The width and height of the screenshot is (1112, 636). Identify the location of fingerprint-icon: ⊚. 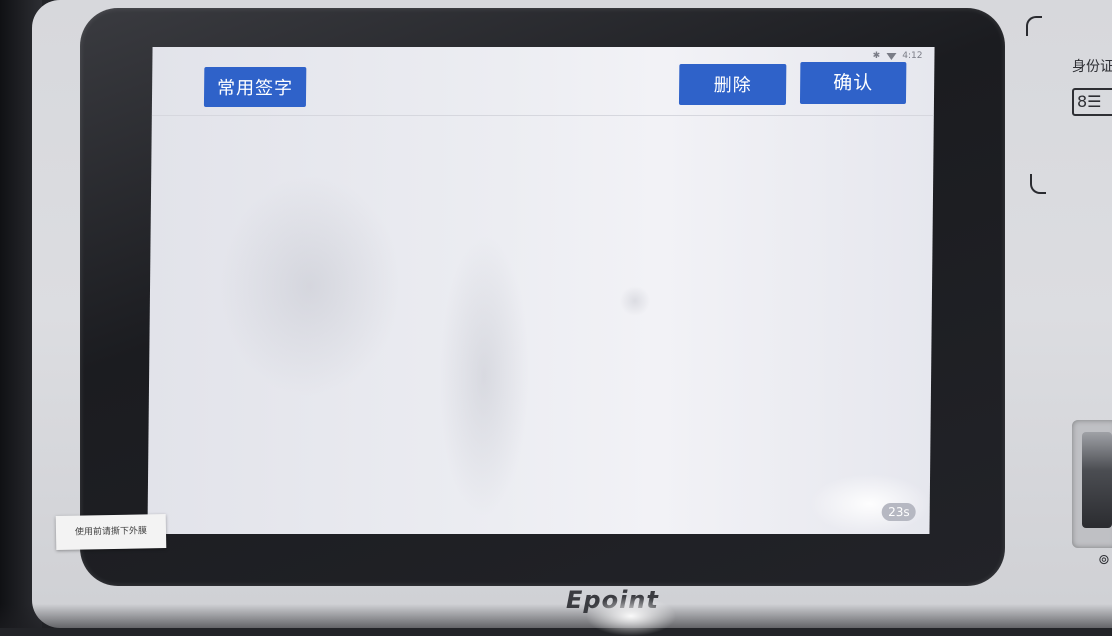
(1104, 560).